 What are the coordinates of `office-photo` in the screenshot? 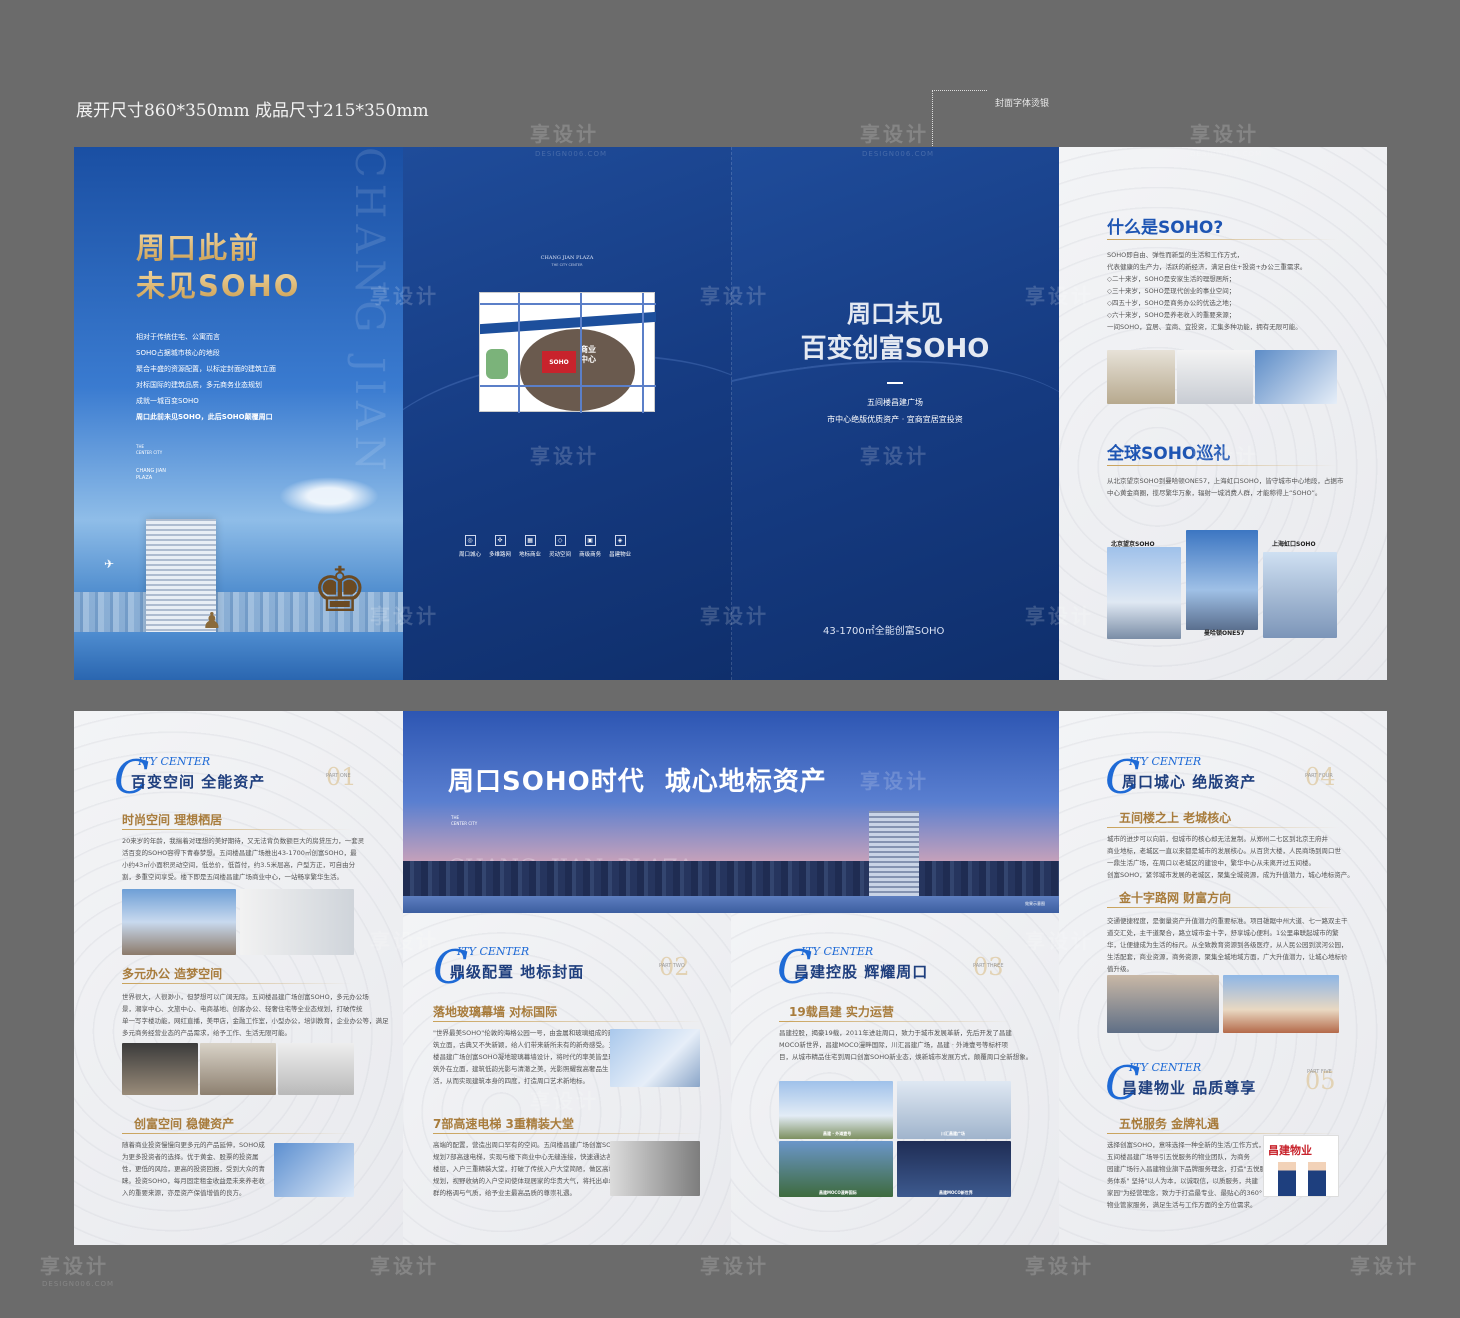 It's located at (1215, 377).